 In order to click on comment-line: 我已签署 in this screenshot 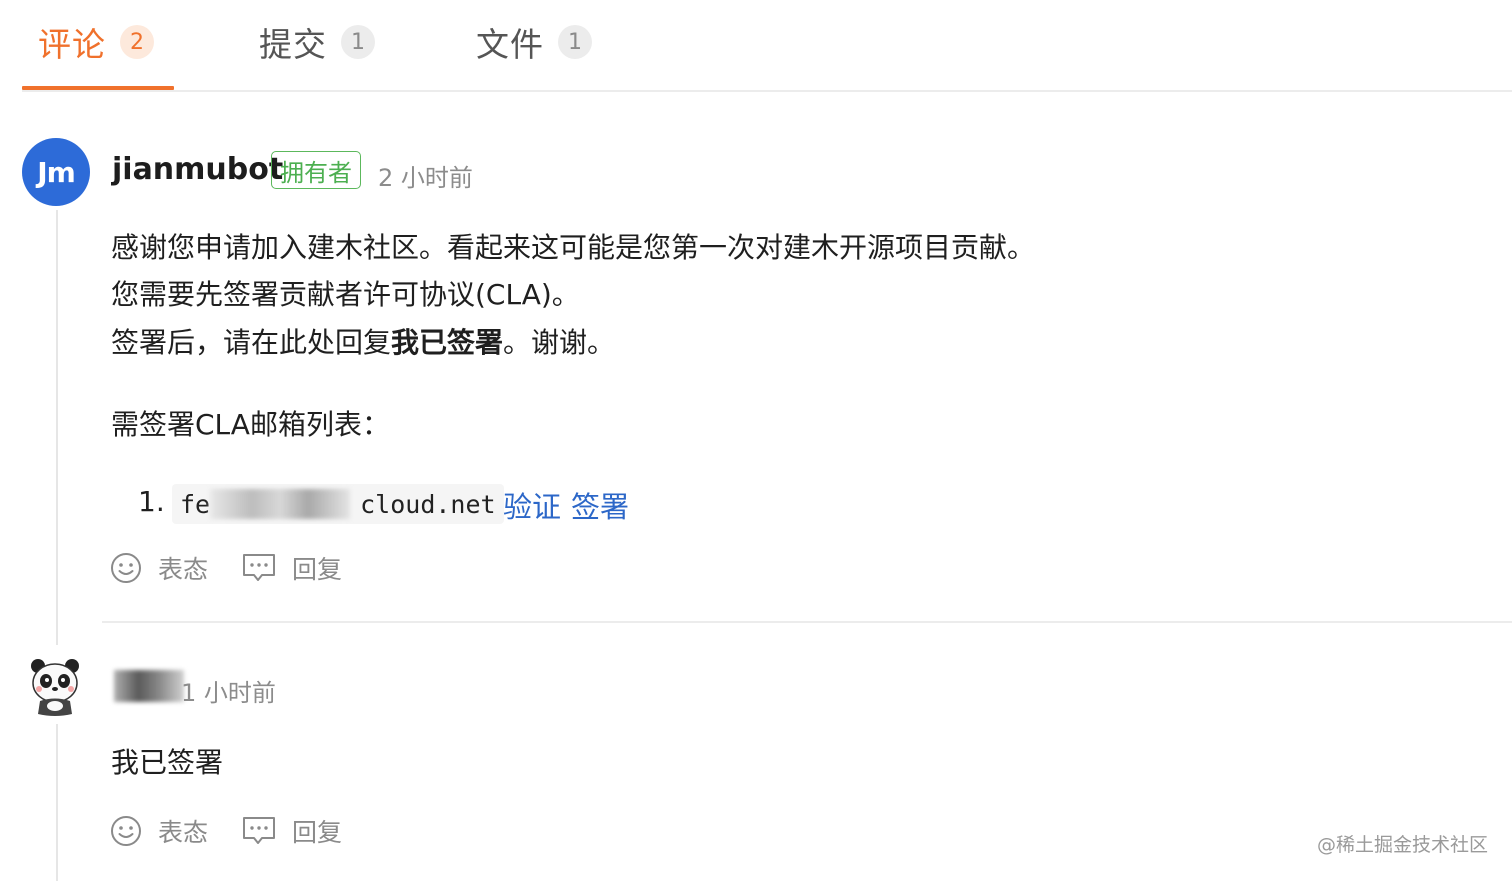, I will do `click(167, 762)`.